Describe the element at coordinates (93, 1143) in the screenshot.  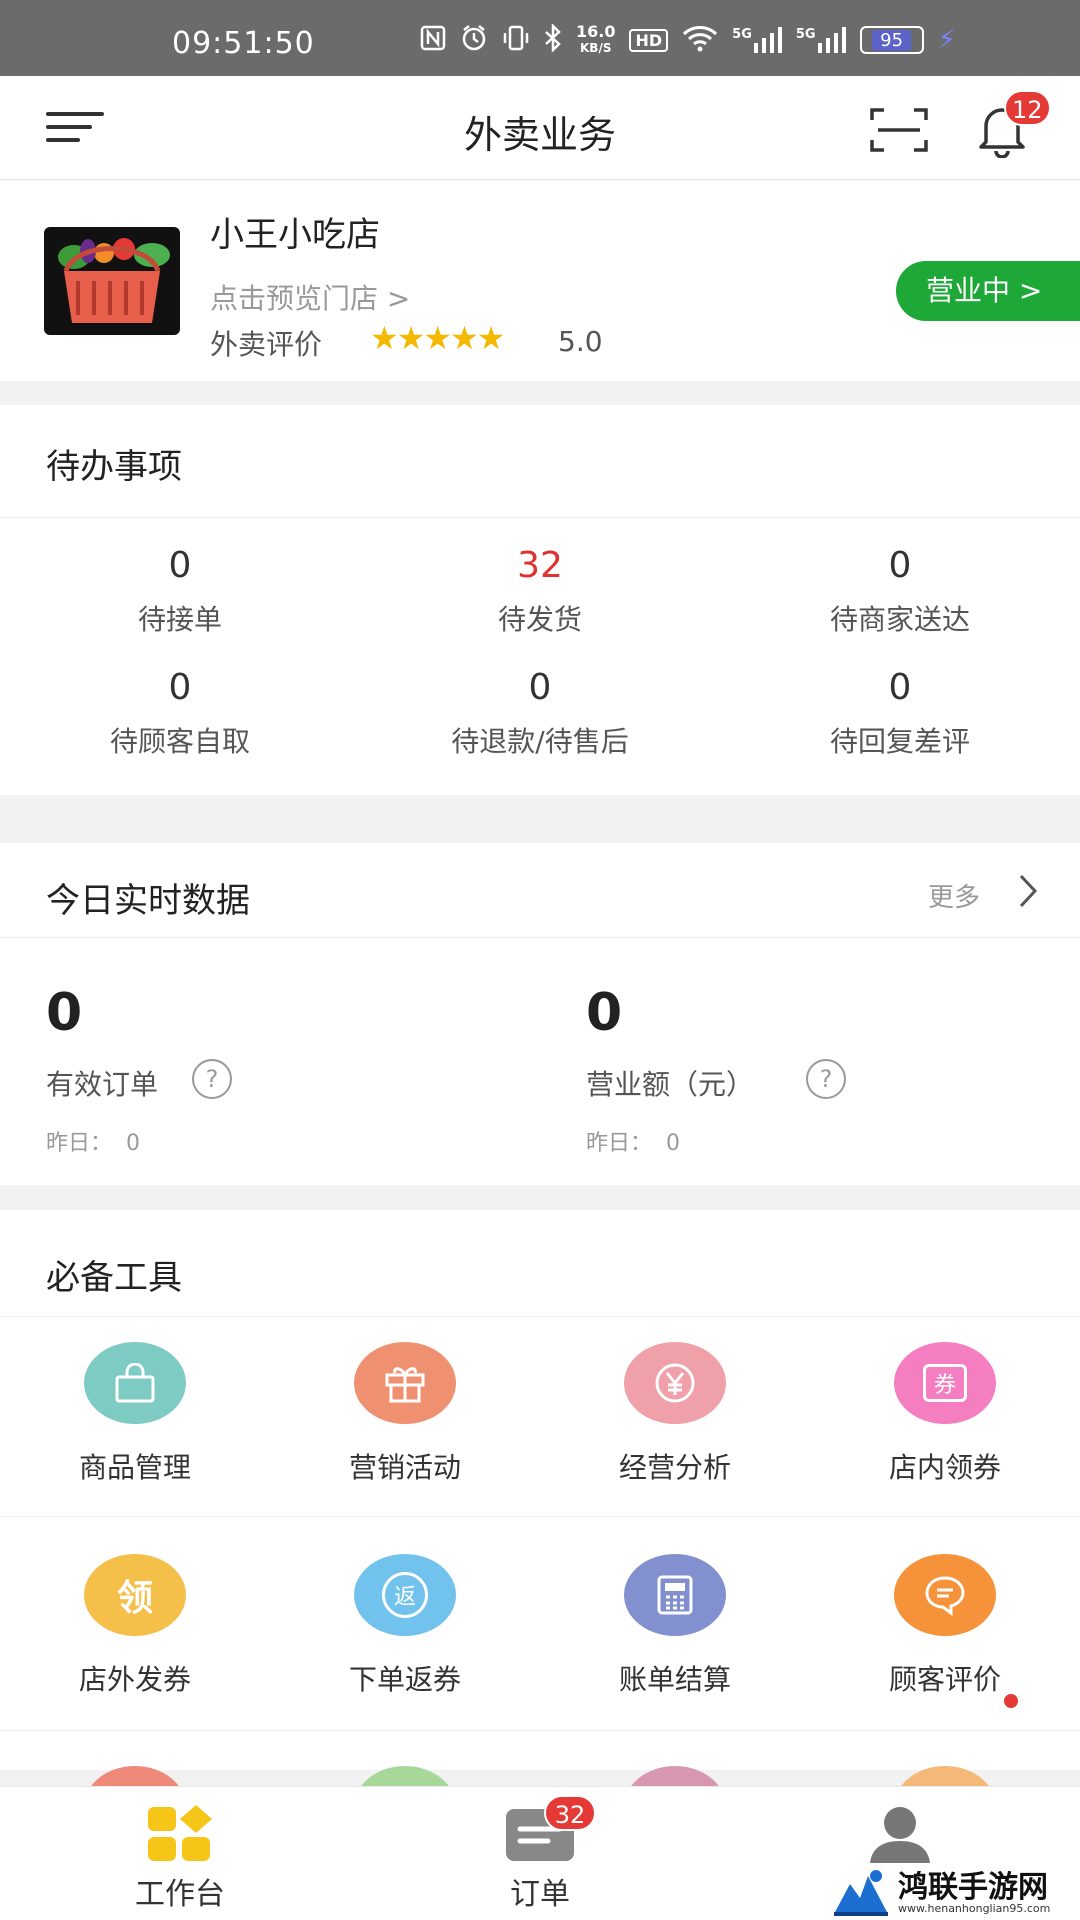
I see `valid-orders-yesterday: 昨日： 0` at that location.